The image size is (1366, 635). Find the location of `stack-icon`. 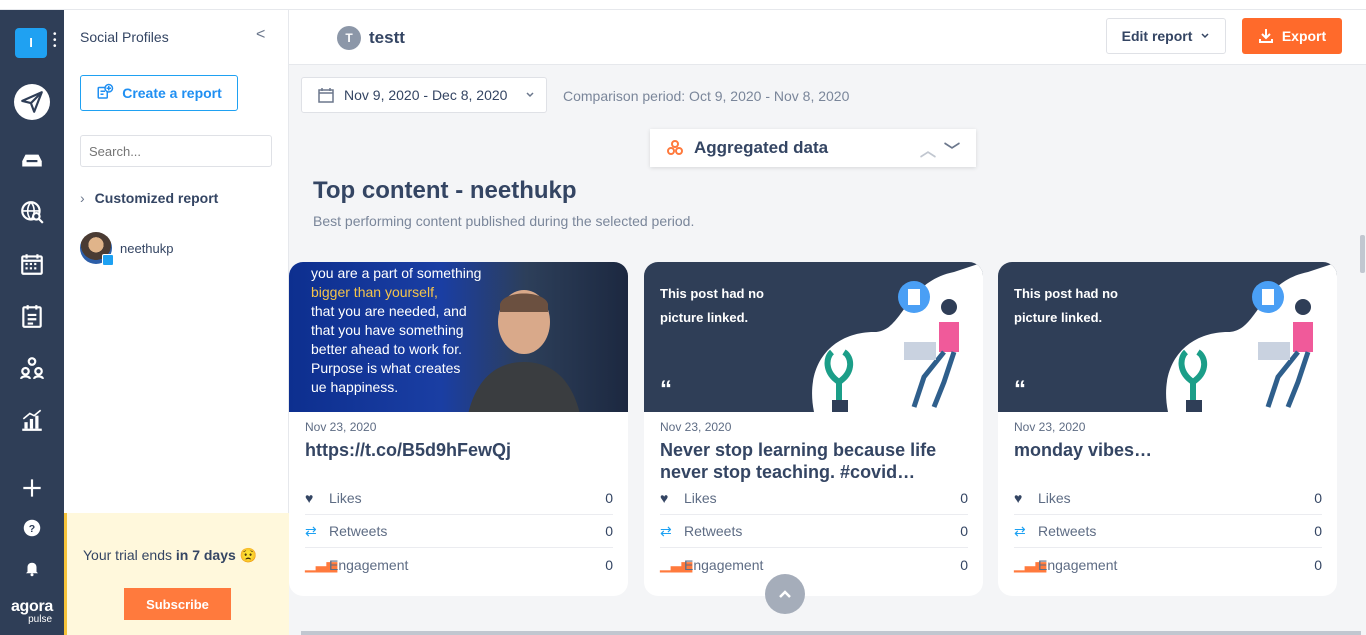

stack-icon is located at coordinates (675, 147).